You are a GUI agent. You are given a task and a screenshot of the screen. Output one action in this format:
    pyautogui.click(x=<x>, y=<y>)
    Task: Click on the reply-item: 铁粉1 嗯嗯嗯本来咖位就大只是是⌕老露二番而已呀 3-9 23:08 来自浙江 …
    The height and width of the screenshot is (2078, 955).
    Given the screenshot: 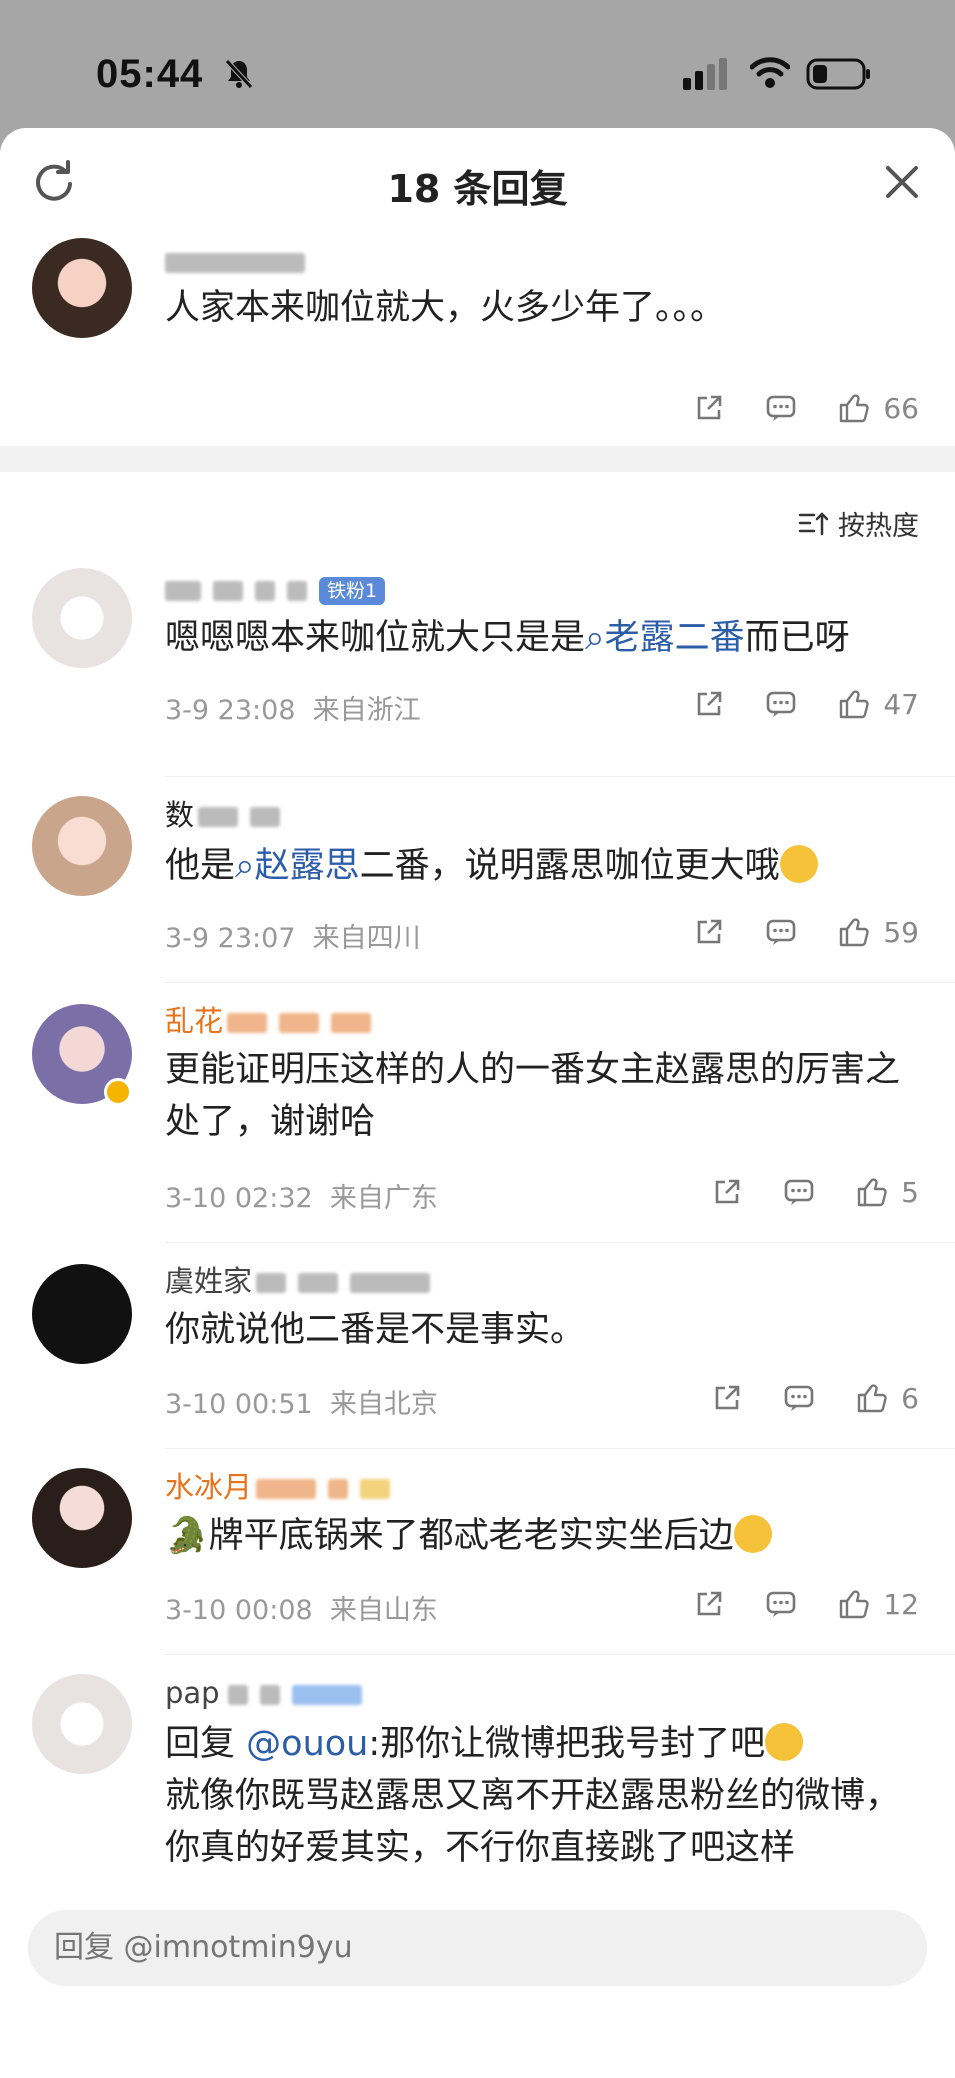 What is the action you would take?
    pyautogui.click(x=477, y=673)
    